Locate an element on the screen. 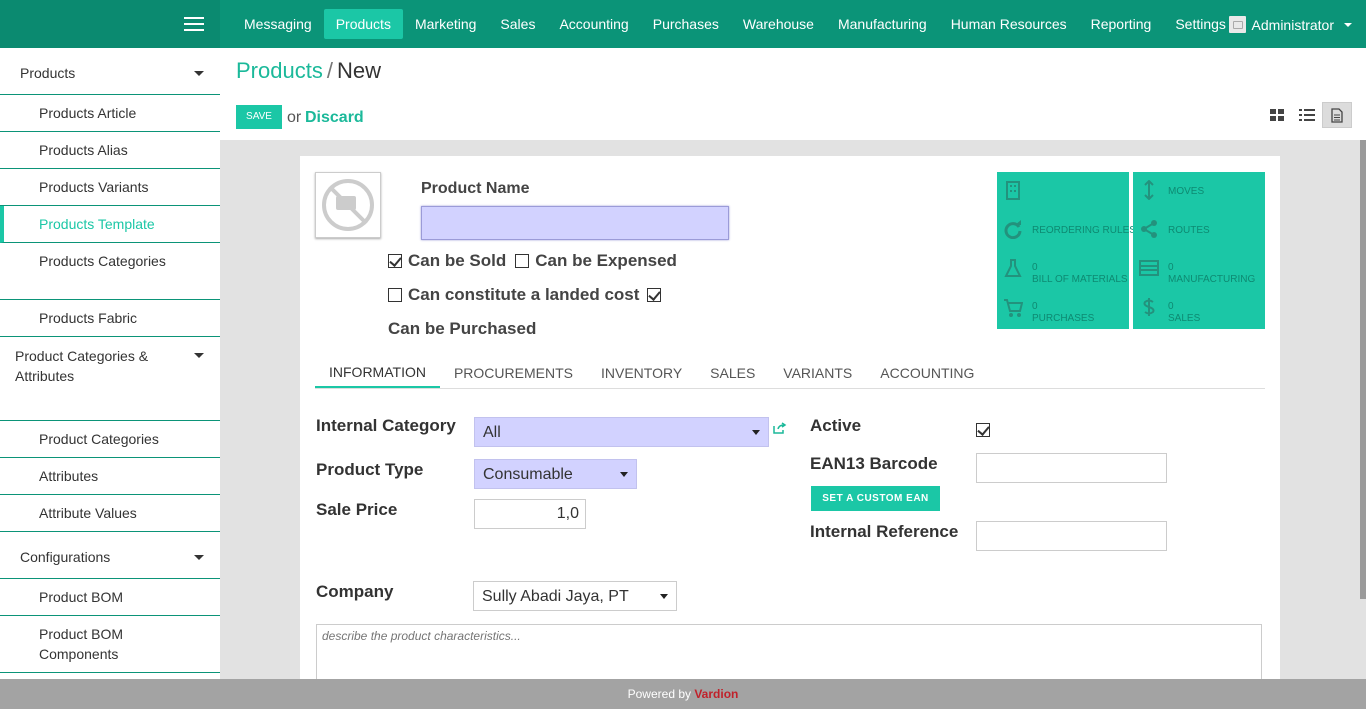 This screenshot has width=1366, height=709. product-name-input is located at coordinates (575, 223).